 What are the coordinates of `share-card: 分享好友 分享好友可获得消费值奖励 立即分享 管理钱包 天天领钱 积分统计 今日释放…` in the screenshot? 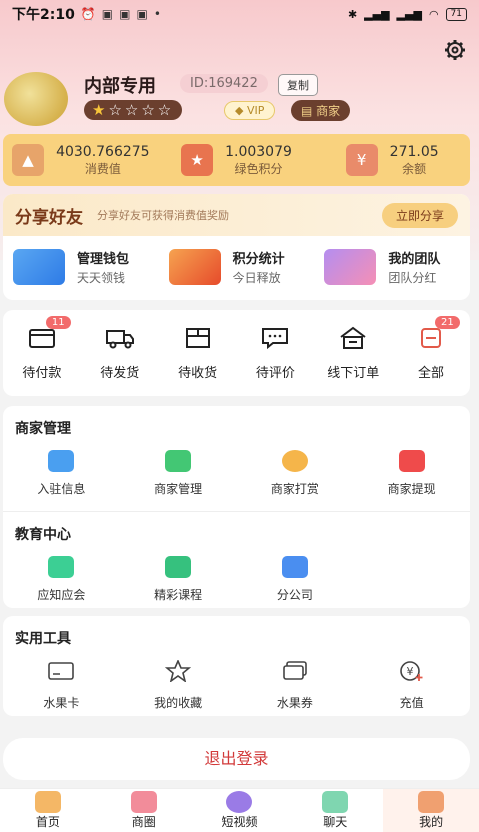 It's located at (236, 247).